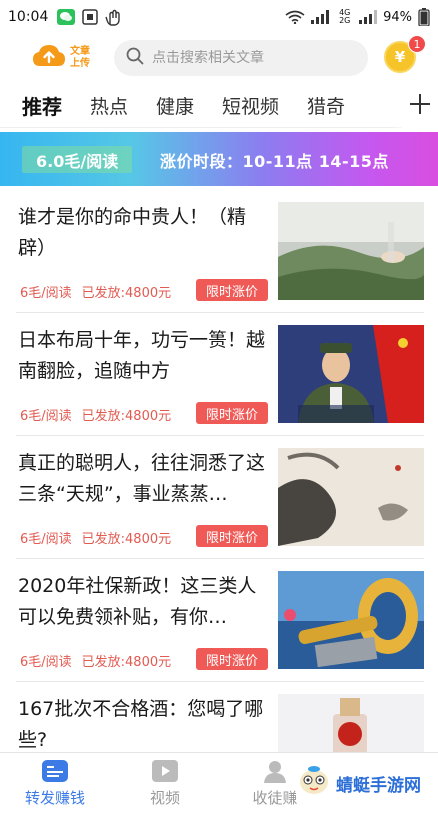 The height and width of the screenshot is (814, 438). Describe the element at coordinates (49, 58) in the screenshot. I see `cloud-upload-icon` at that location.